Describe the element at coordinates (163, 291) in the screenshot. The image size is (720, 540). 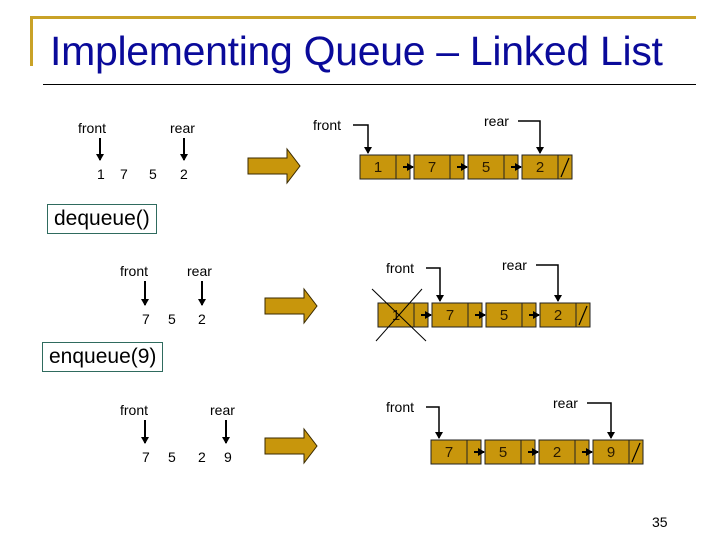
I see `abstract-pointer-arrows` at that location.